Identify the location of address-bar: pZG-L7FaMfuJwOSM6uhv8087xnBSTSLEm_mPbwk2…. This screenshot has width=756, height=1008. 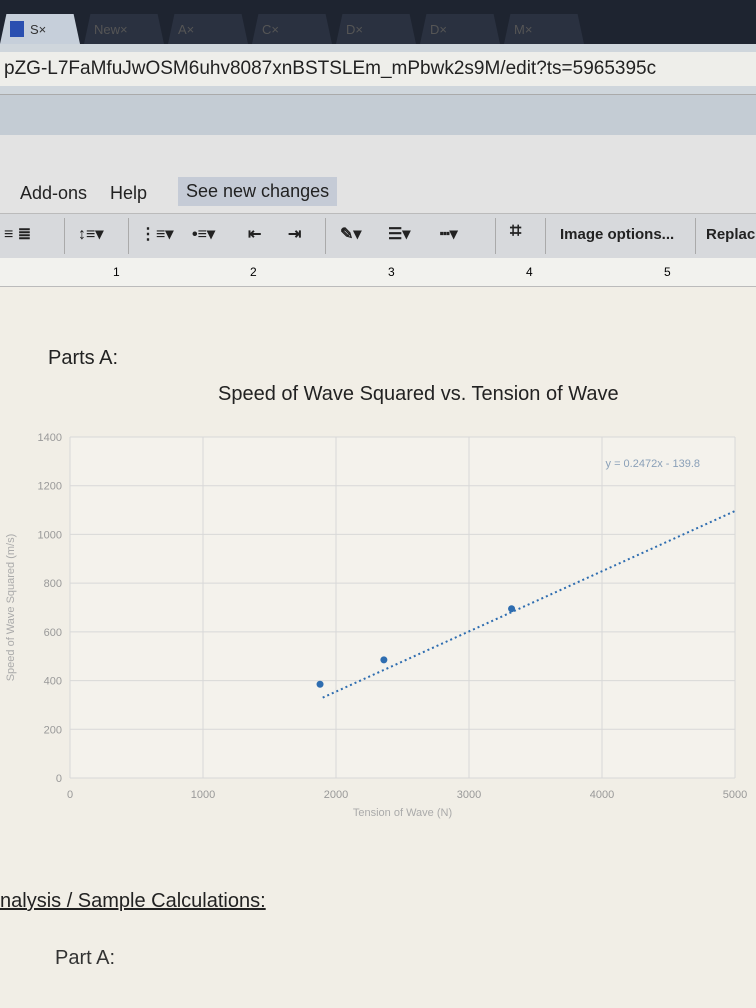
(378, 69).